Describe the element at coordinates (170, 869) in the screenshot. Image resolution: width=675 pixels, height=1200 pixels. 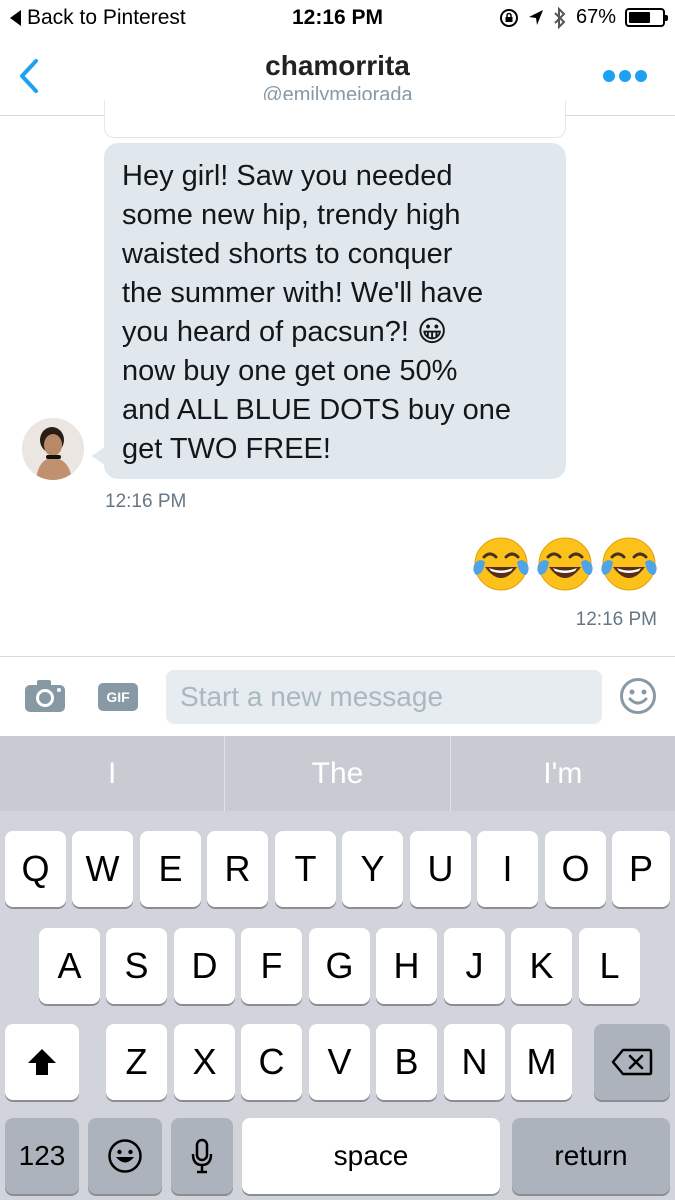
I see `key-e: E` at that location.